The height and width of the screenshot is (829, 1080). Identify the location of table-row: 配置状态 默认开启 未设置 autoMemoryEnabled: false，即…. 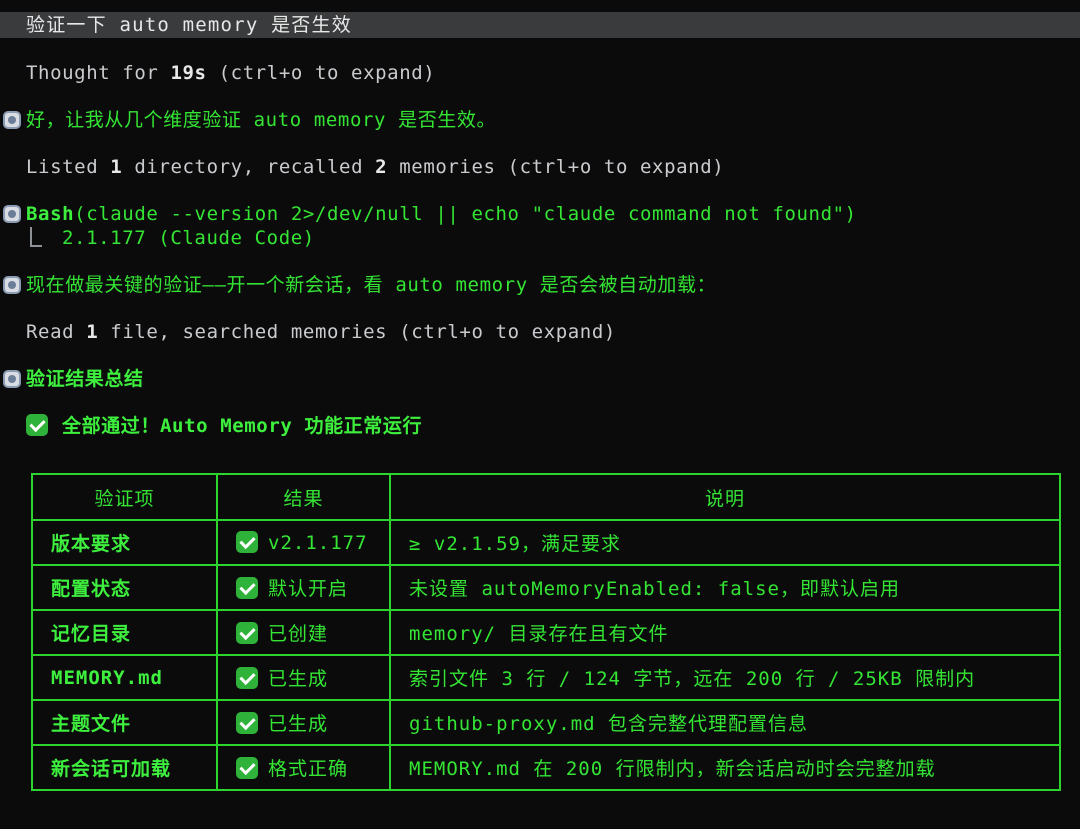
(546, 587).